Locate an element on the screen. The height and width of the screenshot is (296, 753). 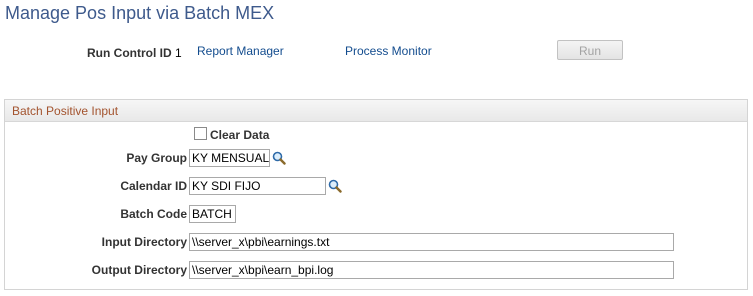
batch-code-label: Batch Code is located at coordinates (153, 214).